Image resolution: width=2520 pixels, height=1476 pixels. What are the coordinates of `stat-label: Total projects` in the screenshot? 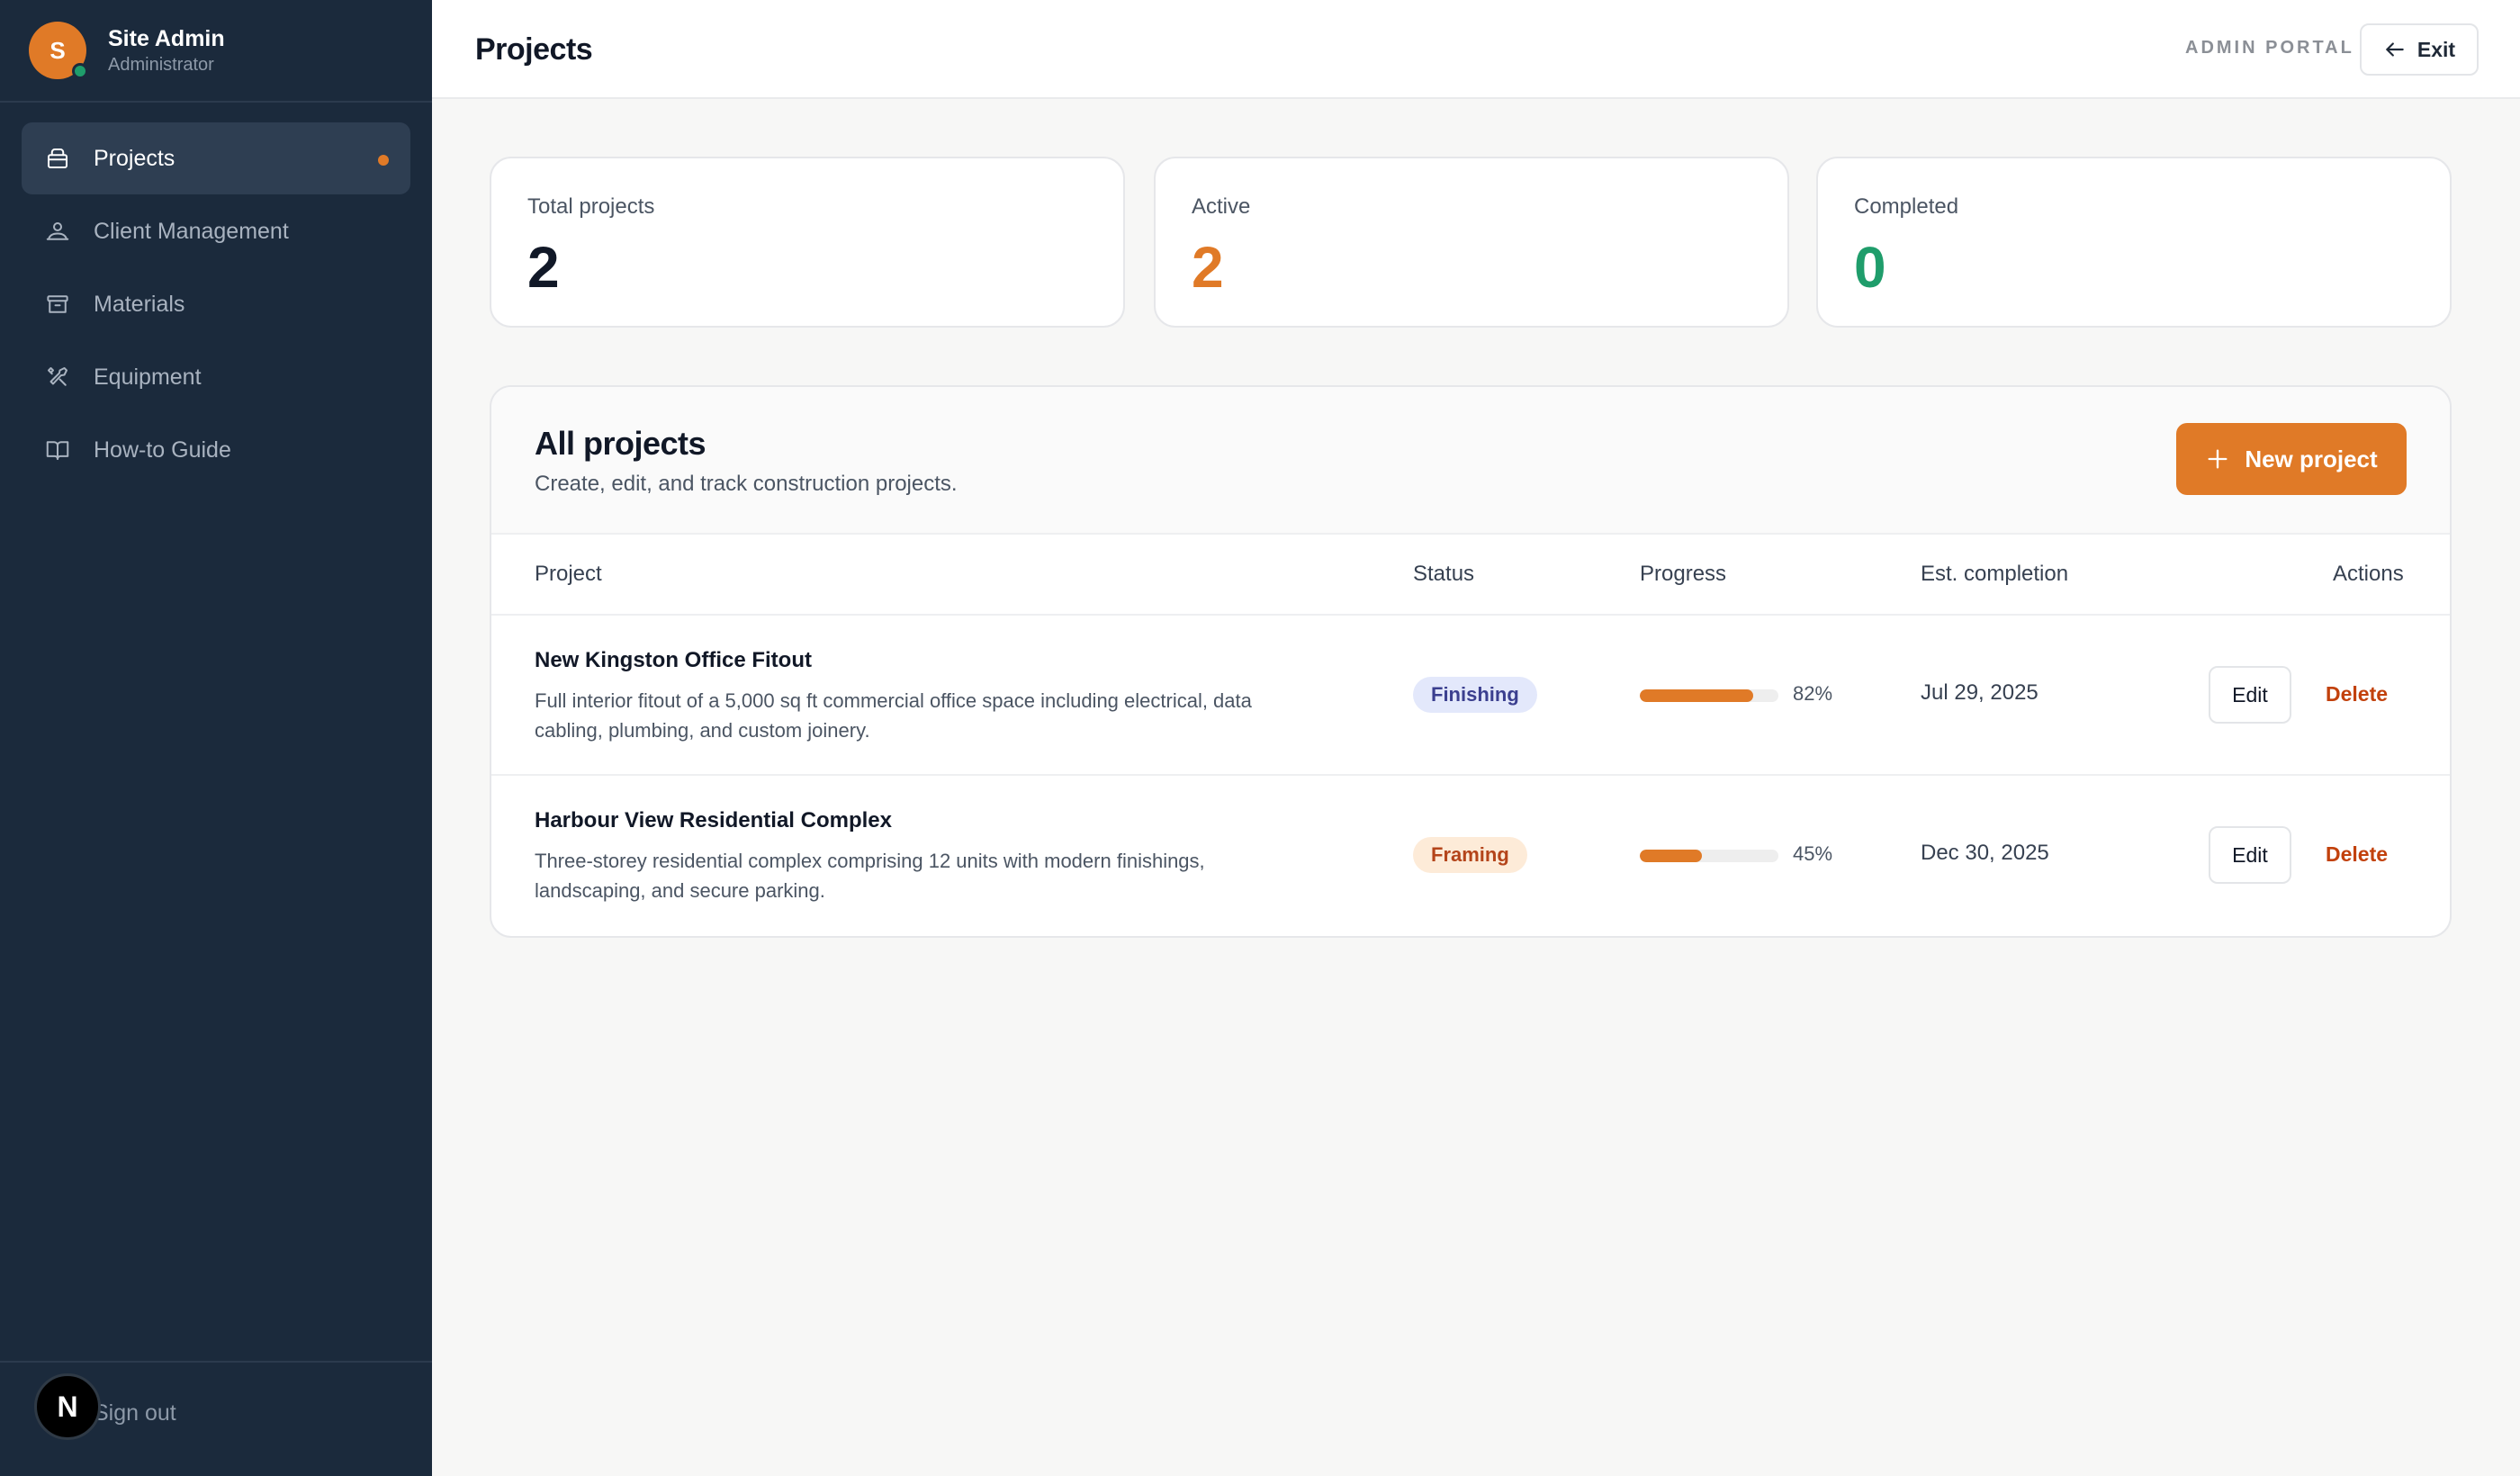 It's located at (591, 207).